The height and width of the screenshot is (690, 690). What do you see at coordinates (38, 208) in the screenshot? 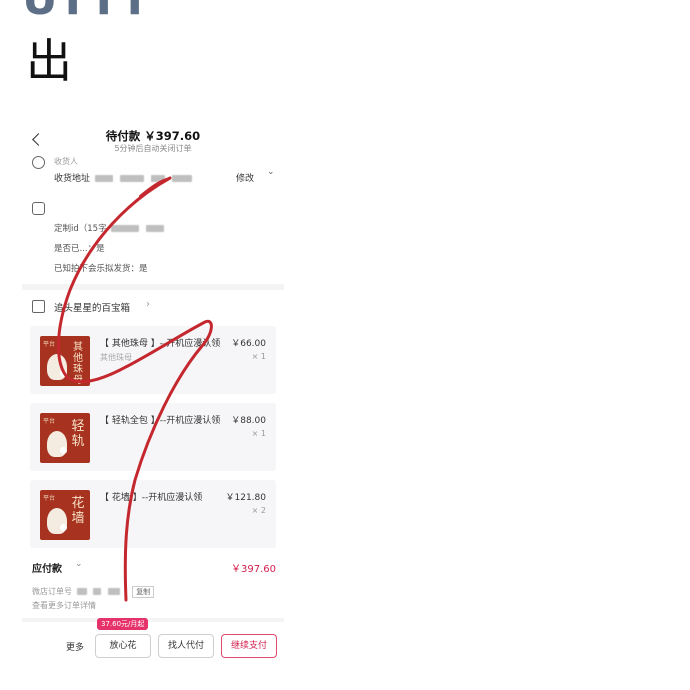
I see `note-icon` at bounding box center [38, 208].